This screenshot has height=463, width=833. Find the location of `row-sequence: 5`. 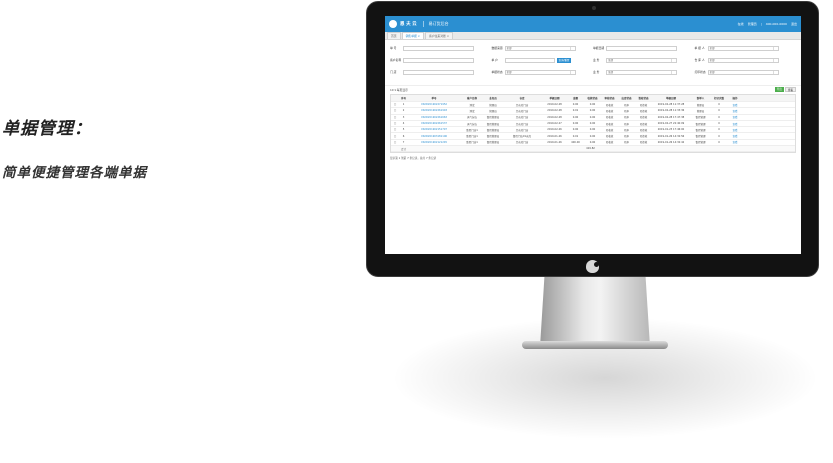

row-sequence: 5 is located at coordinates (403, 130).